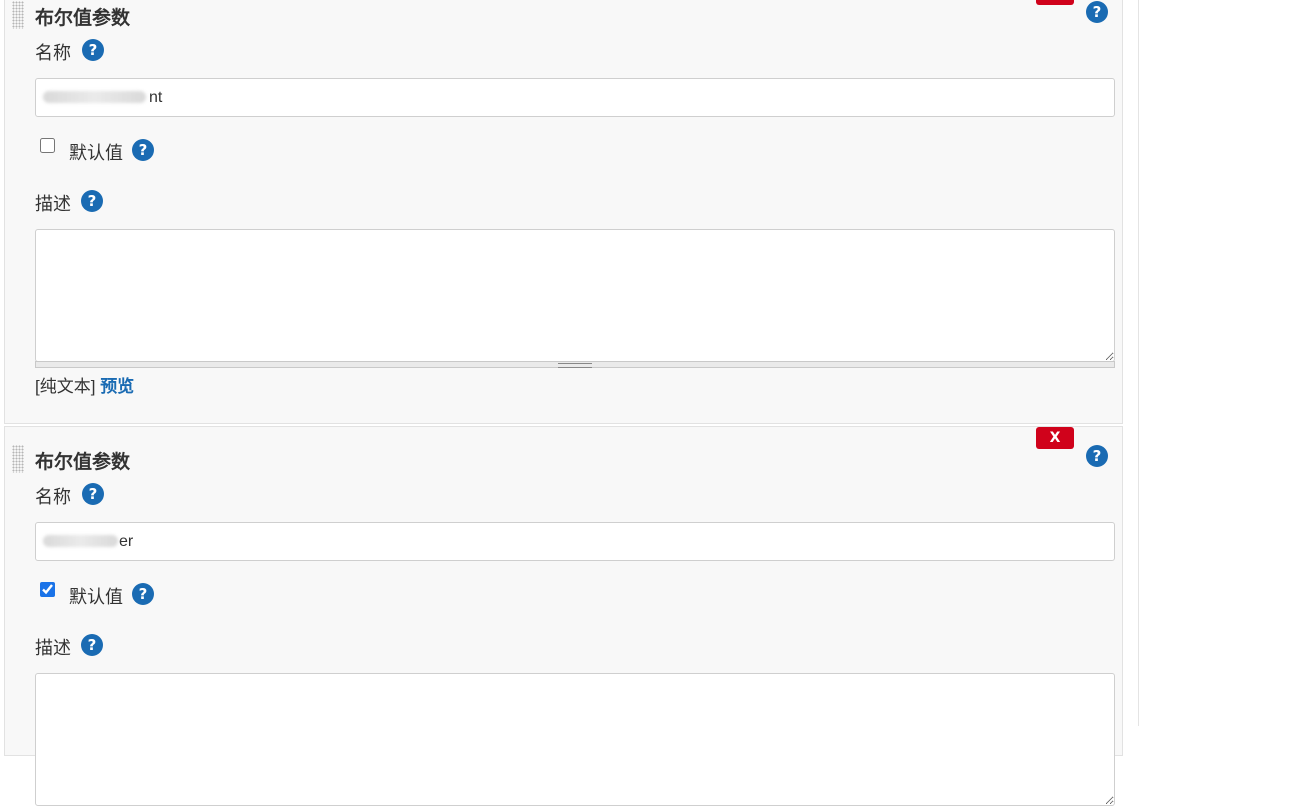 The width and height of the screenshot is (1316, 806). What do you see at coordinates (117, 386) in the screenshot?
I see `preview-link: 预览` at bounding box center [117, 386].